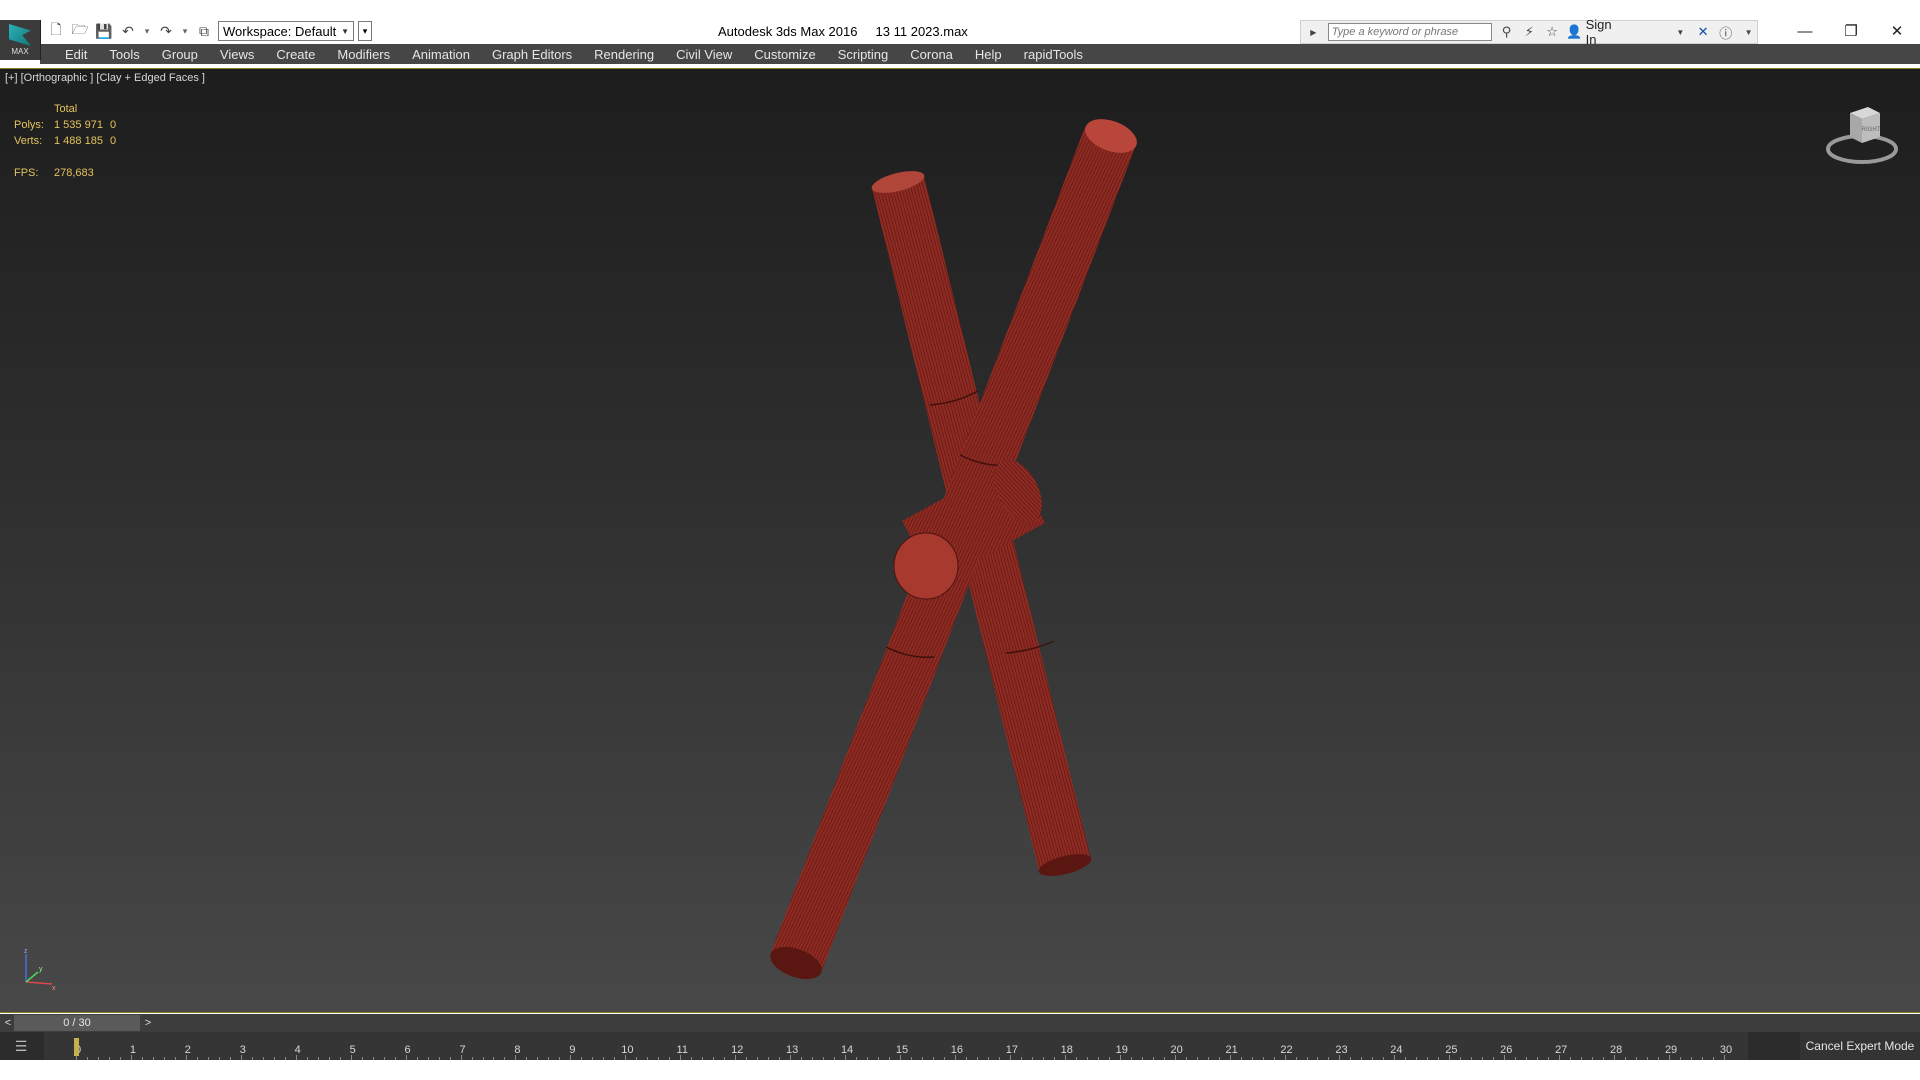 Image resolution: width=1920 pixels, height=1080 pixels. I want to click on svg-text: y, so click(41, 969).